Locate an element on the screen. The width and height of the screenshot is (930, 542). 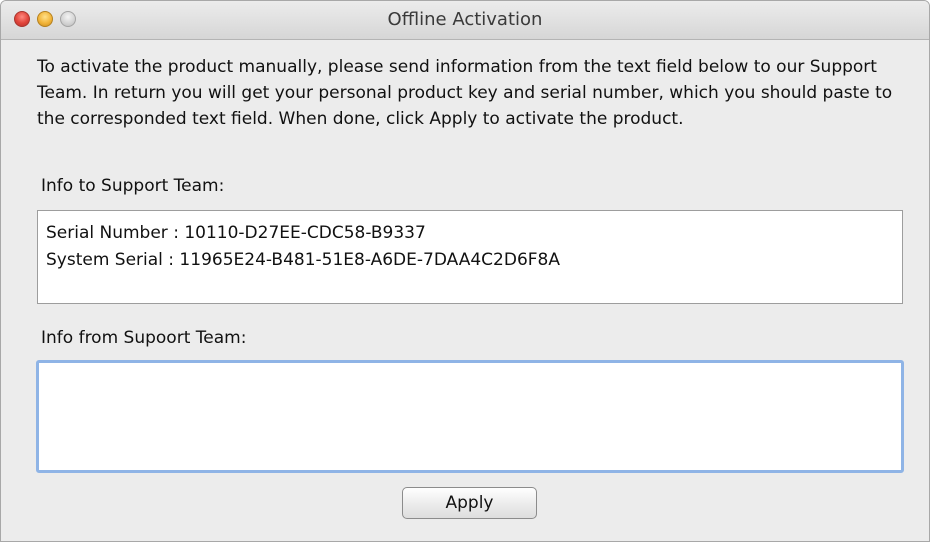
serial-number-line: Serial Number : 10110-D27EE-CDC58-B9337 is located at coordinates (236, 233).